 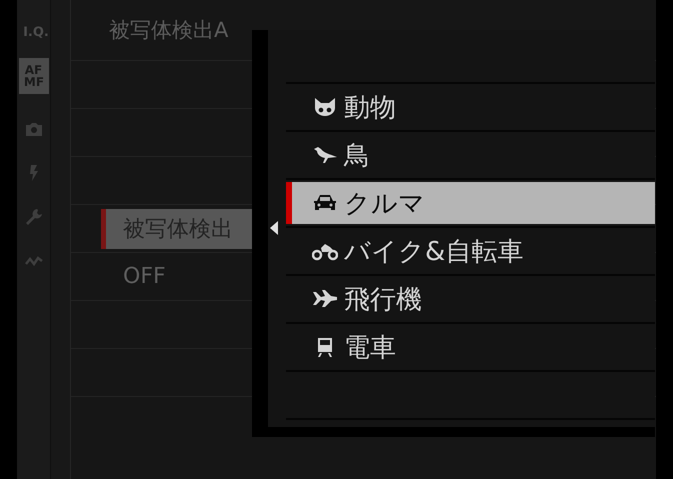 I want to click on airplane-icon, so click(x=325, y=299).